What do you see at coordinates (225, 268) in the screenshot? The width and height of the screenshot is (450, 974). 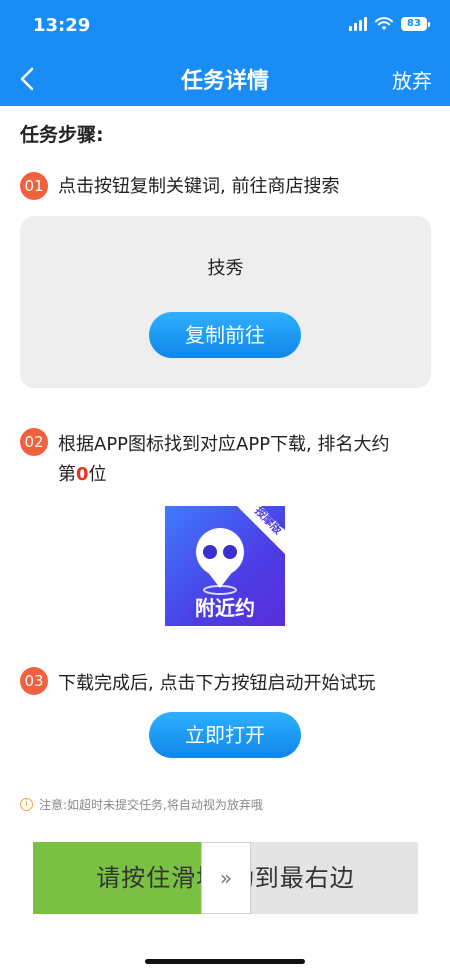 I see `keyword-text: 技秀` at bounding box center [225, 268].